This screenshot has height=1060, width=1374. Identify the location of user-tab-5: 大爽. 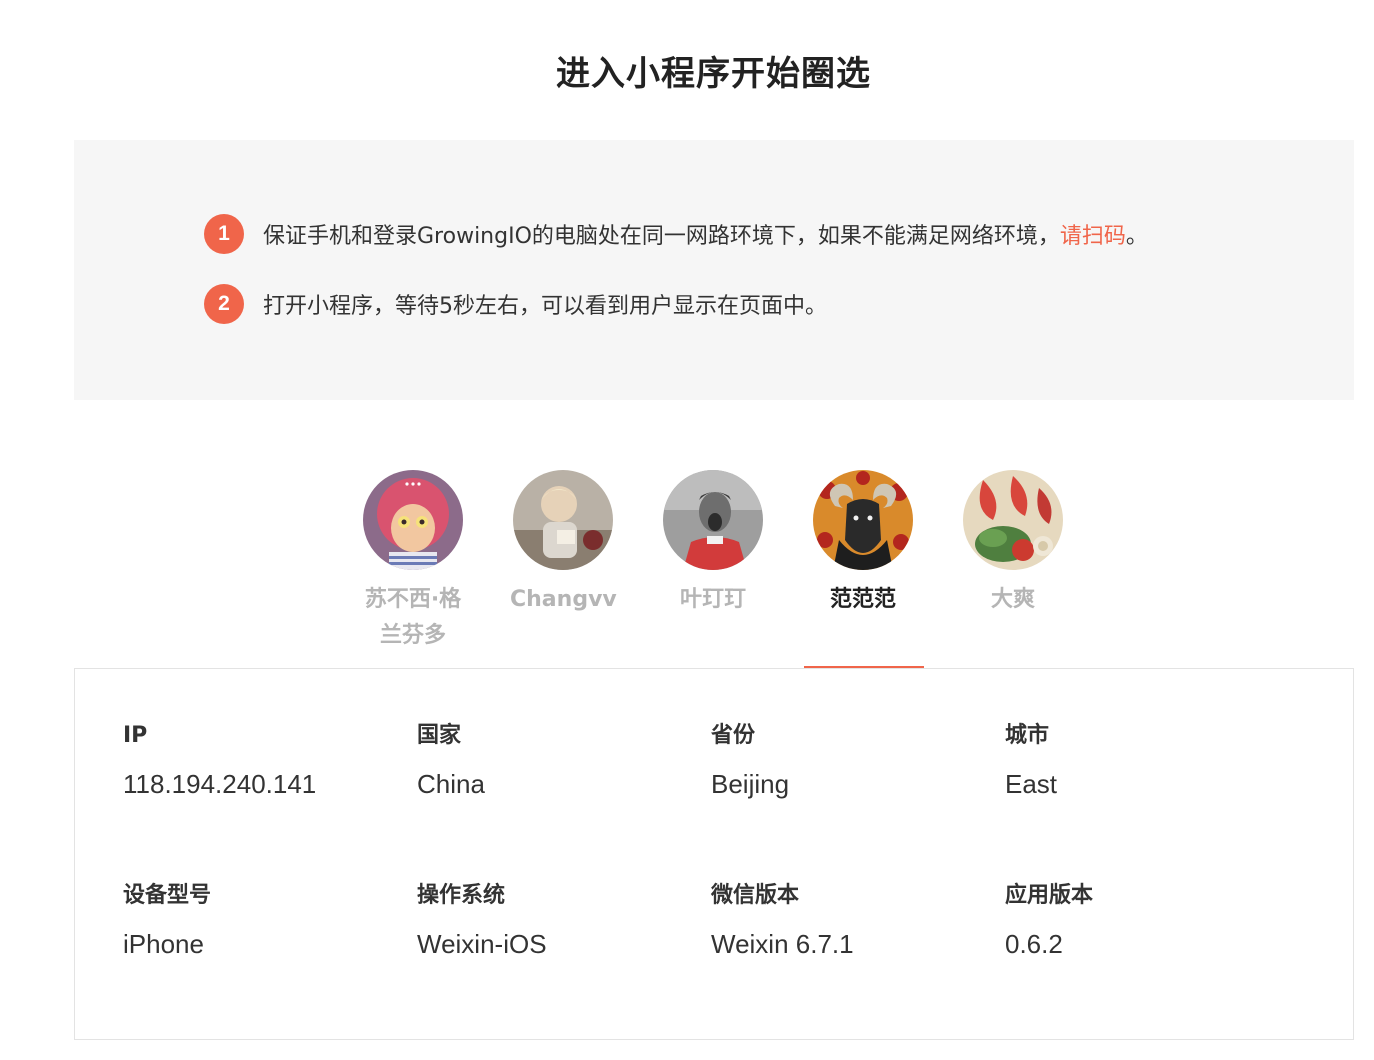
(1013, 544).